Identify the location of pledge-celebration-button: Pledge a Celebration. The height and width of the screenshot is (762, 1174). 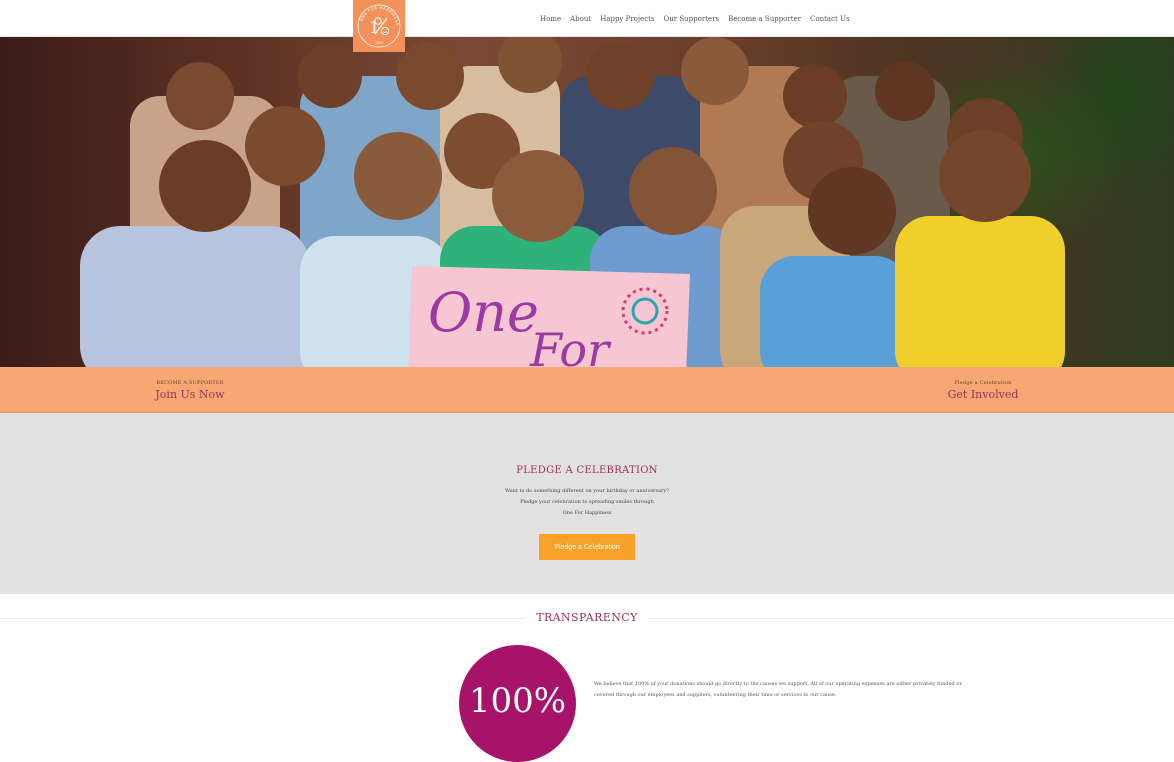
(587, 547).